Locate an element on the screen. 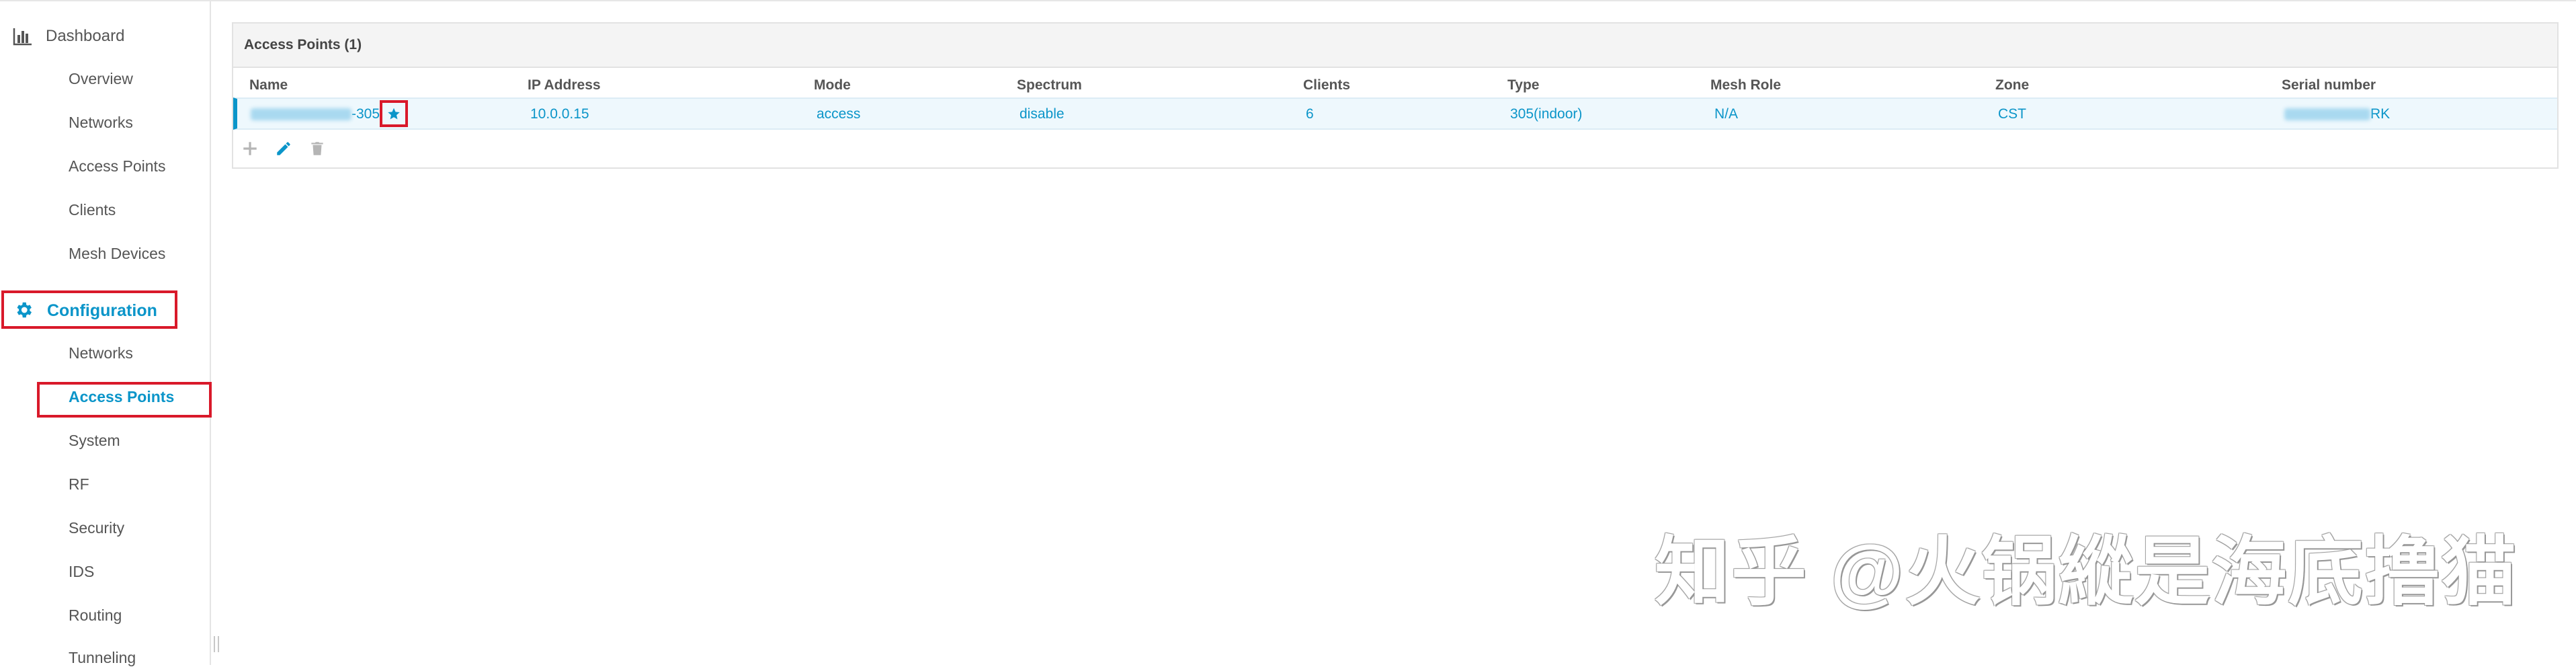 Image resolution: width=2576 pixels, height=667 pixels. sidebar-section-dashboard: Dashboard is located at coordinates (68, 36).